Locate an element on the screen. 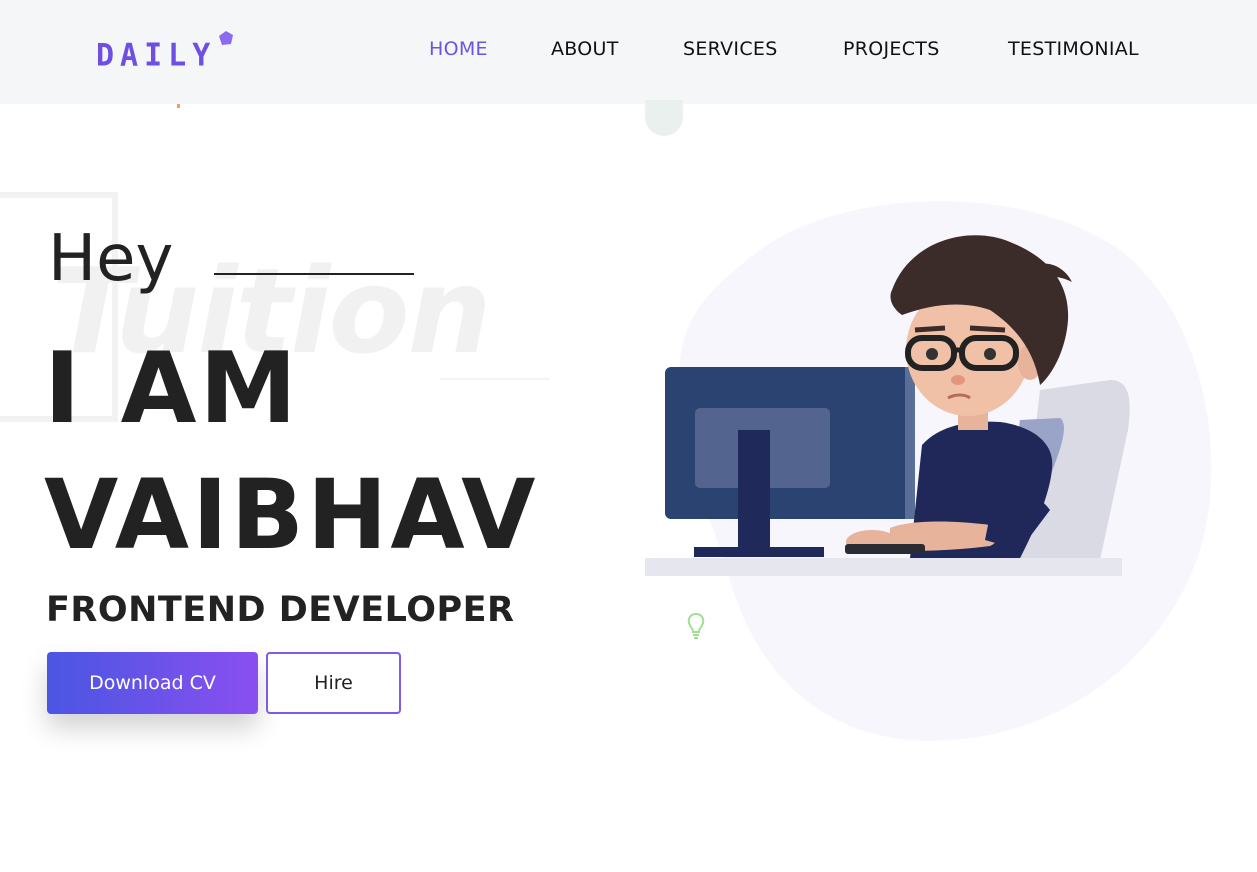  decorative-dot is located at coordinates (178, 106).